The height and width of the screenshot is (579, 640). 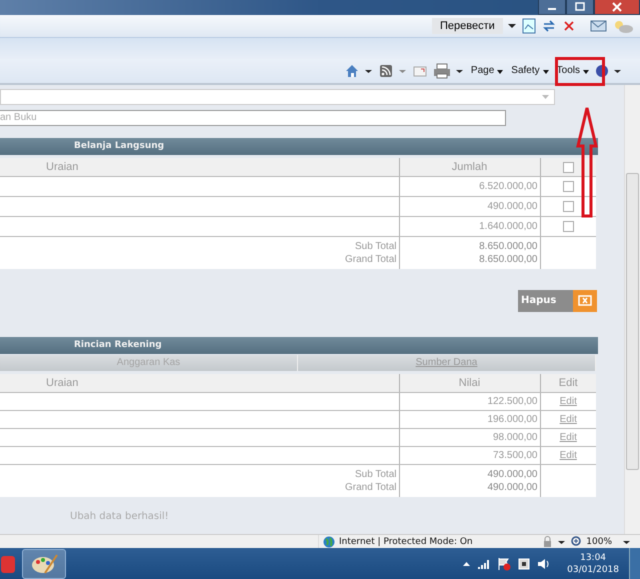 I want to click on printer-icon, so click(x=441, y=70).